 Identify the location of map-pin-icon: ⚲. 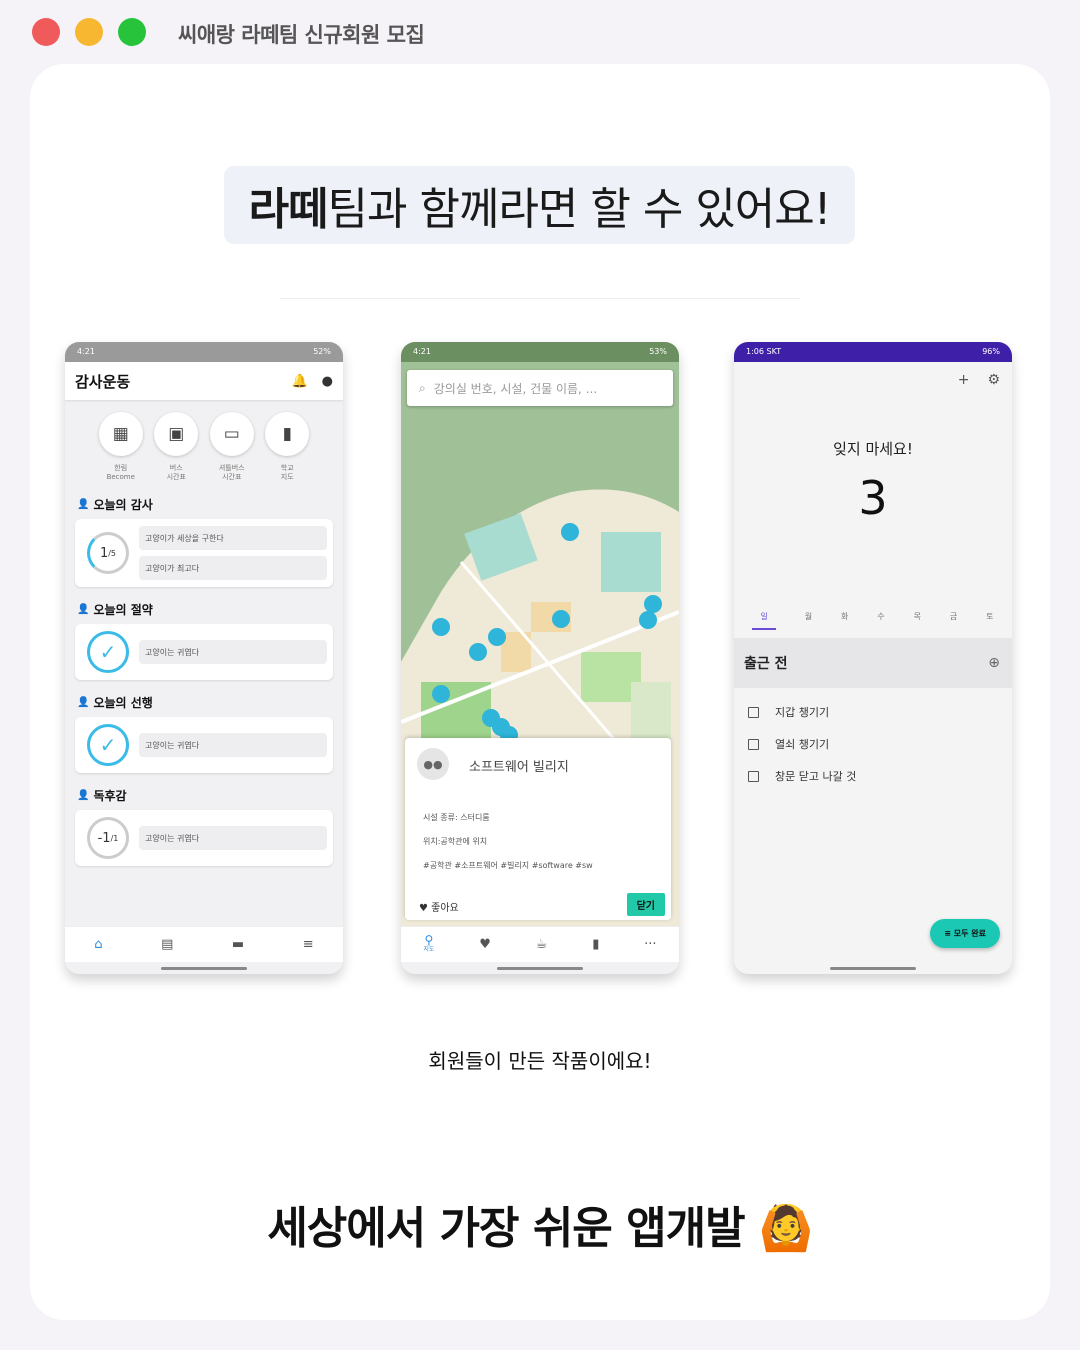
(429, 939).